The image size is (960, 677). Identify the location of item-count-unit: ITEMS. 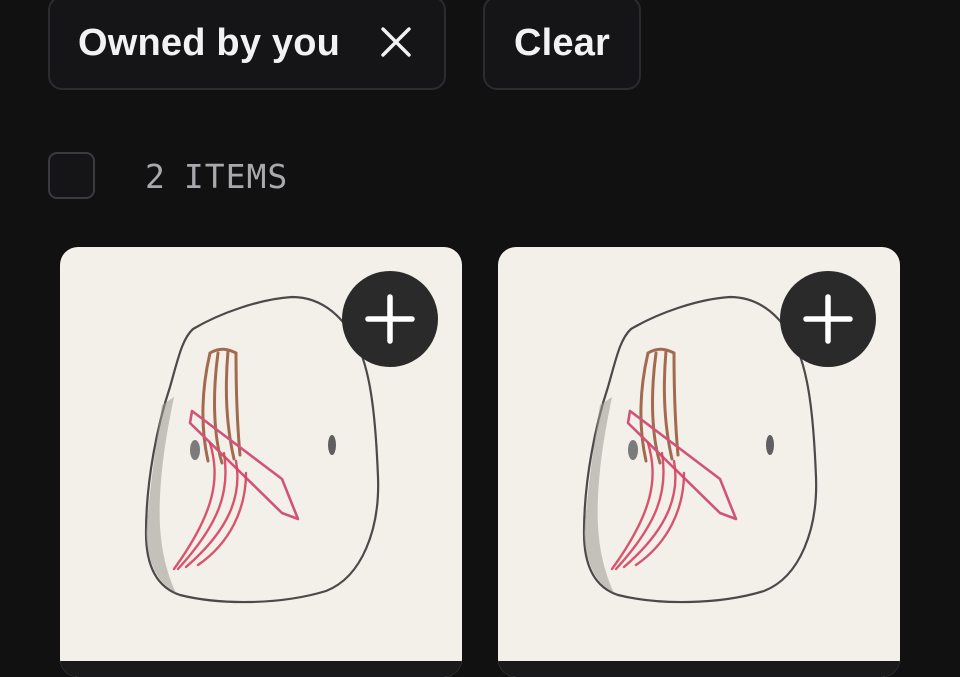
(236, 176).